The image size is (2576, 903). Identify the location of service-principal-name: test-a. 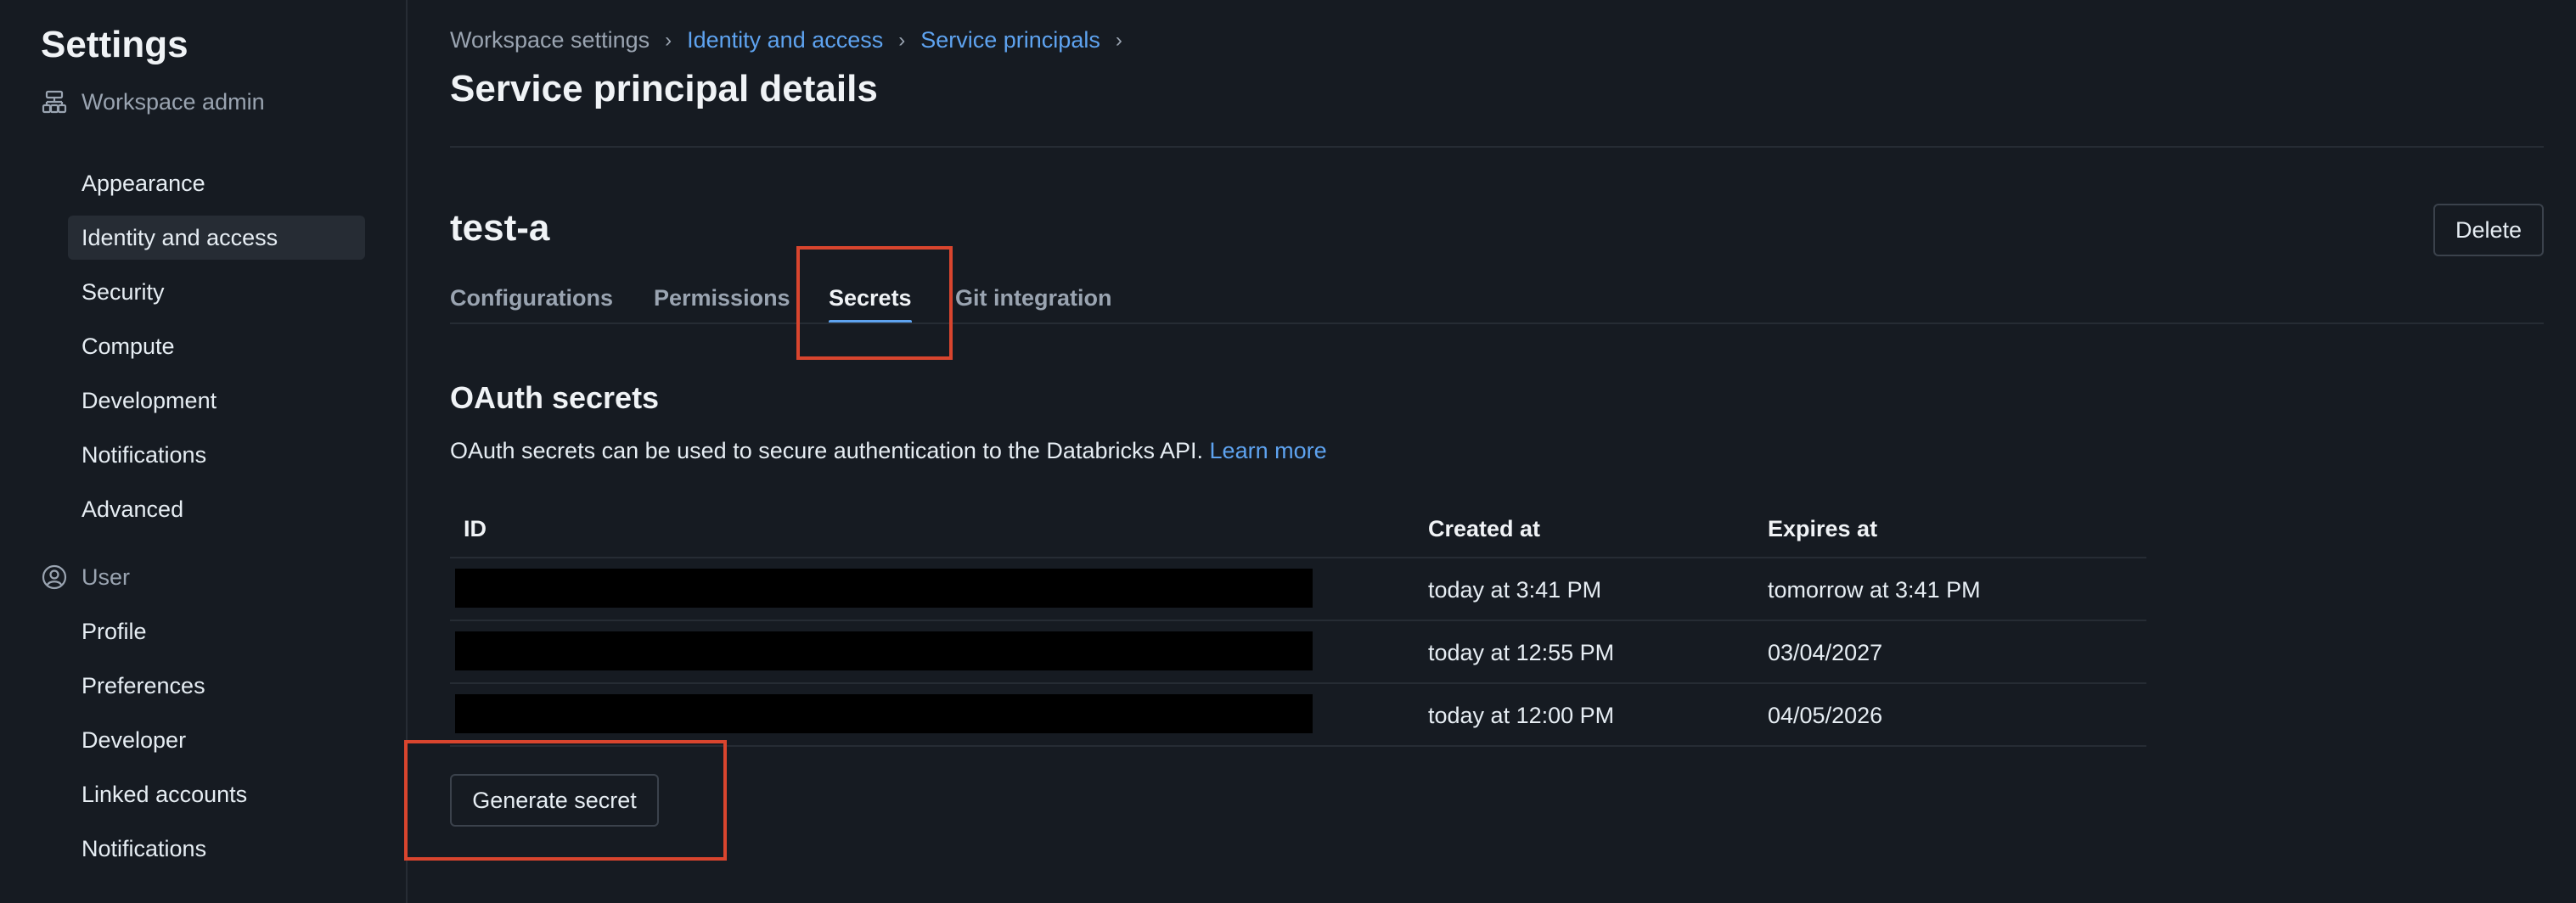
(500, 228).